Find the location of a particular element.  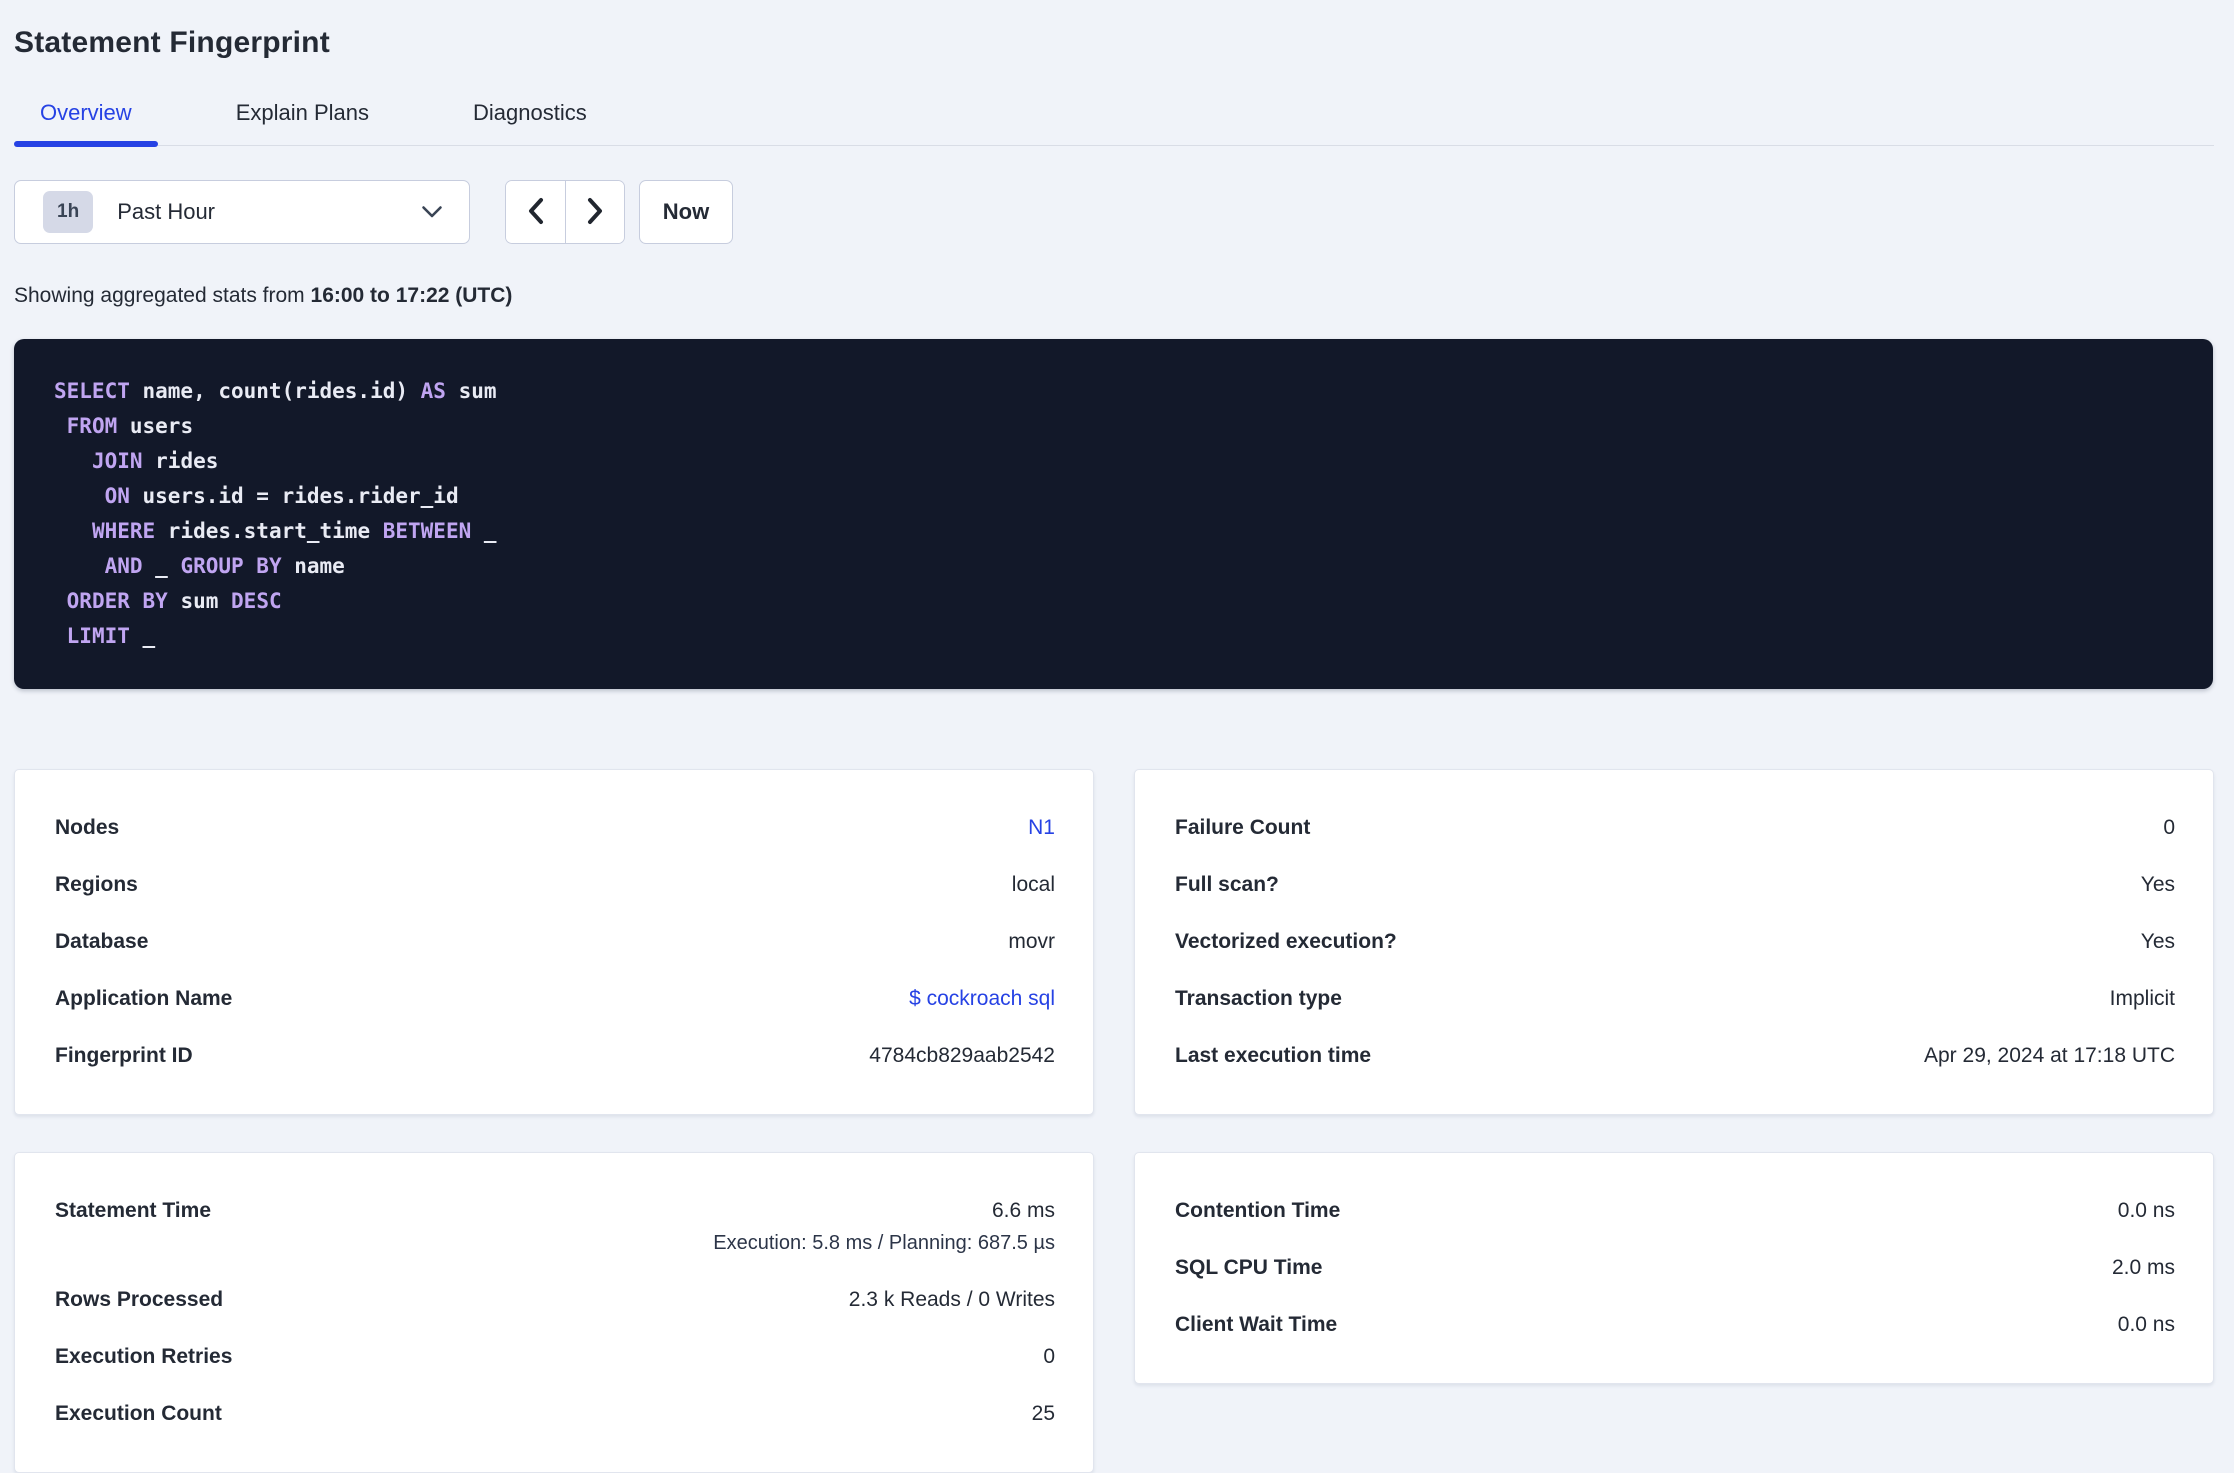

now-button: Now is located at coordinates (686, 212).